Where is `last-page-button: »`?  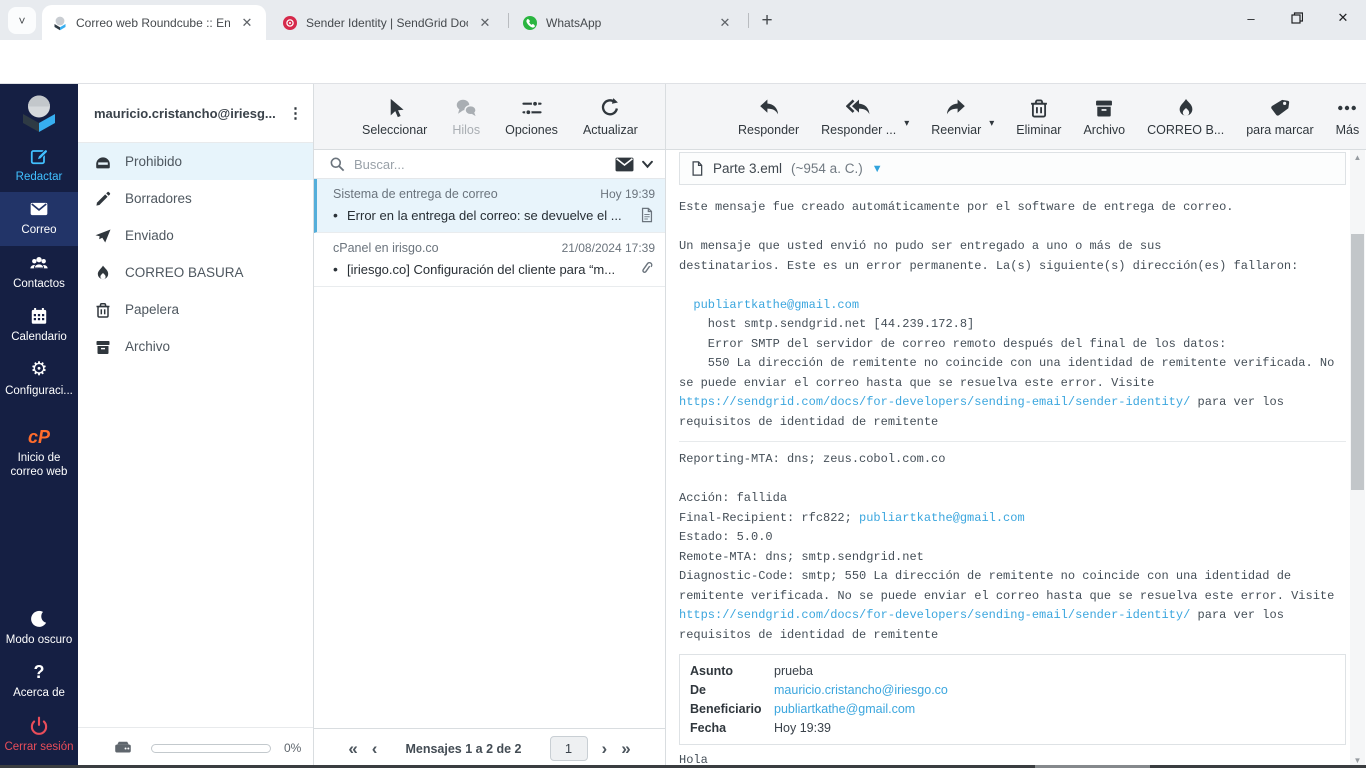 last-page-button: » is located at coordinates (625, 748).